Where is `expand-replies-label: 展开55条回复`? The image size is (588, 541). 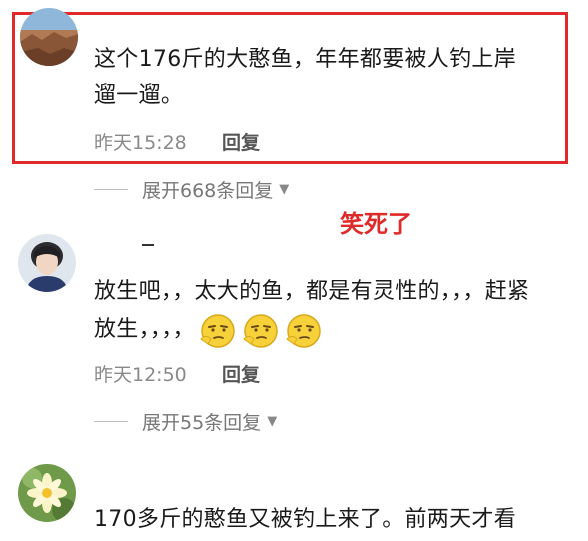 expand-replies-label: 展开55条回复 is located at coordinates (202, 423).